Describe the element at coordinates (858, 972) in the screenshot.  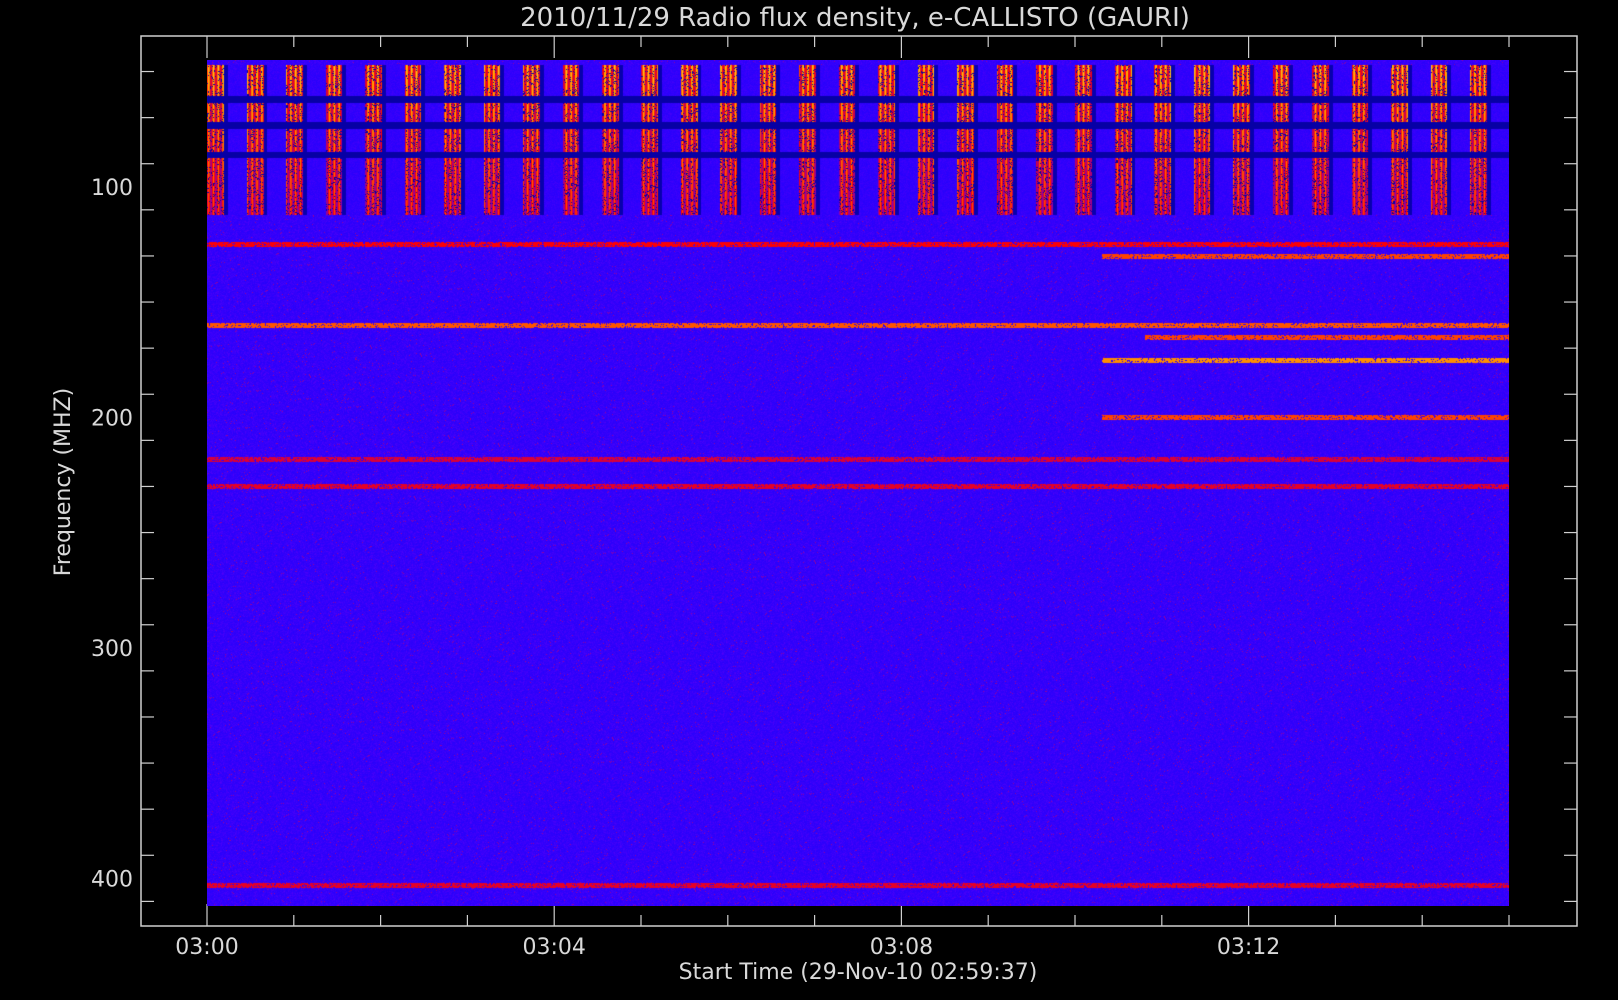
I see `x-axis-label: Start Time (29-Nov-10 02:59:37)` at that location.